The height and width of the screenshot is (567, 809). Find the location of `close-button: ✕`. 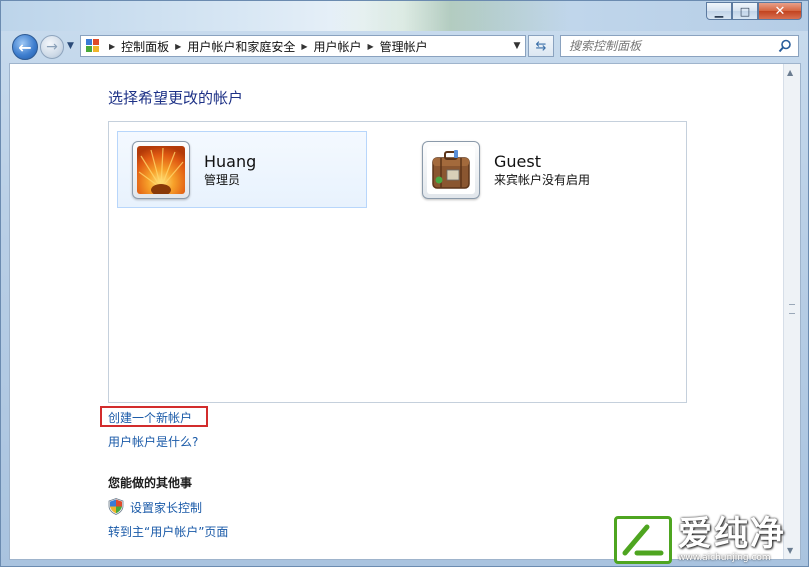

close-button: ✕ is located at coordinates (780, 11).